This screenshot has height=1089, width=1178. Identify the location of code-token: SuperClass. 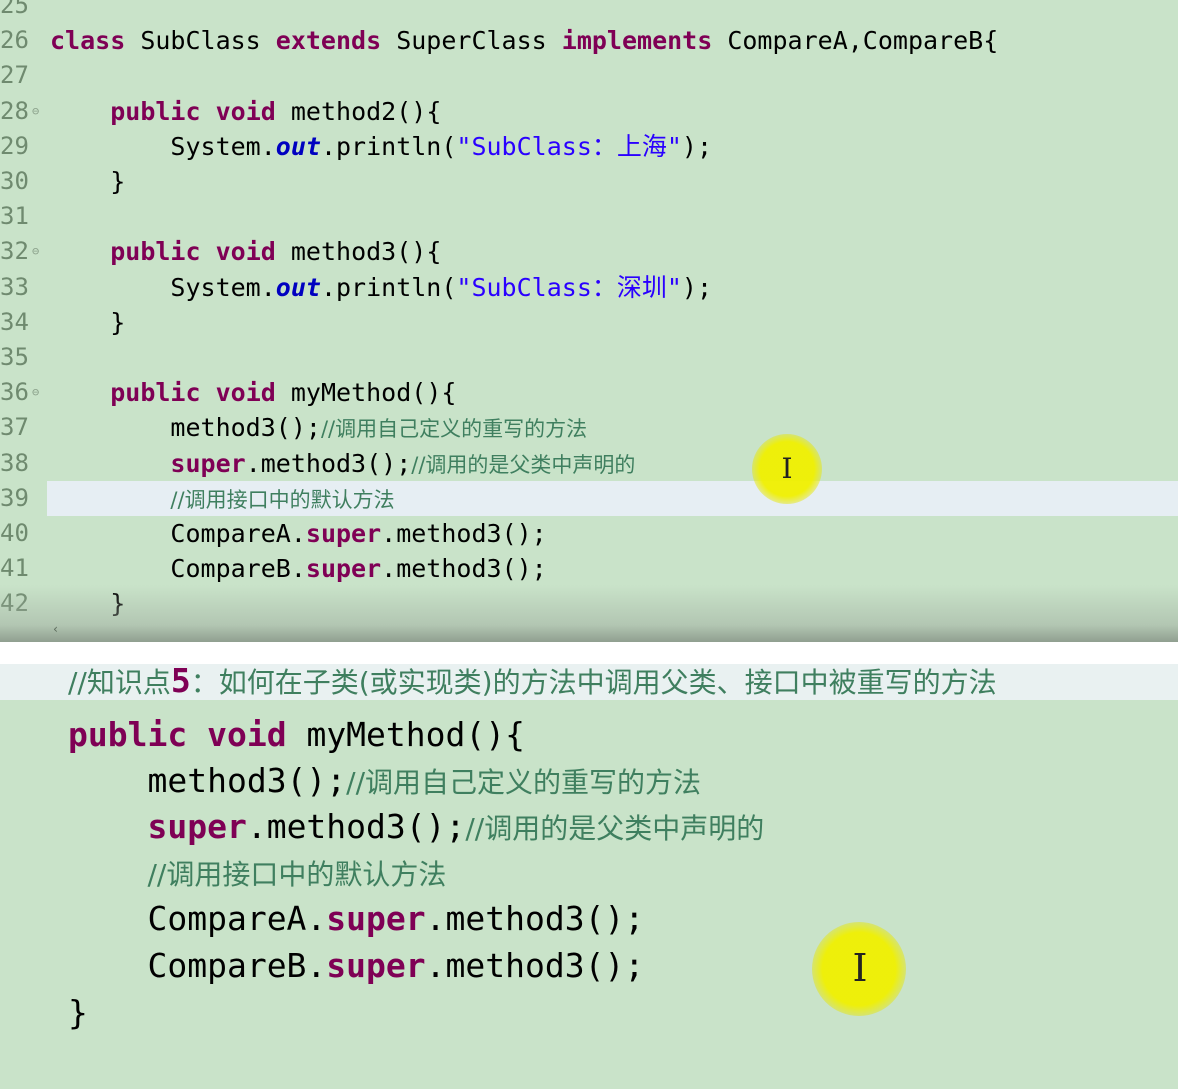
(471, 41).